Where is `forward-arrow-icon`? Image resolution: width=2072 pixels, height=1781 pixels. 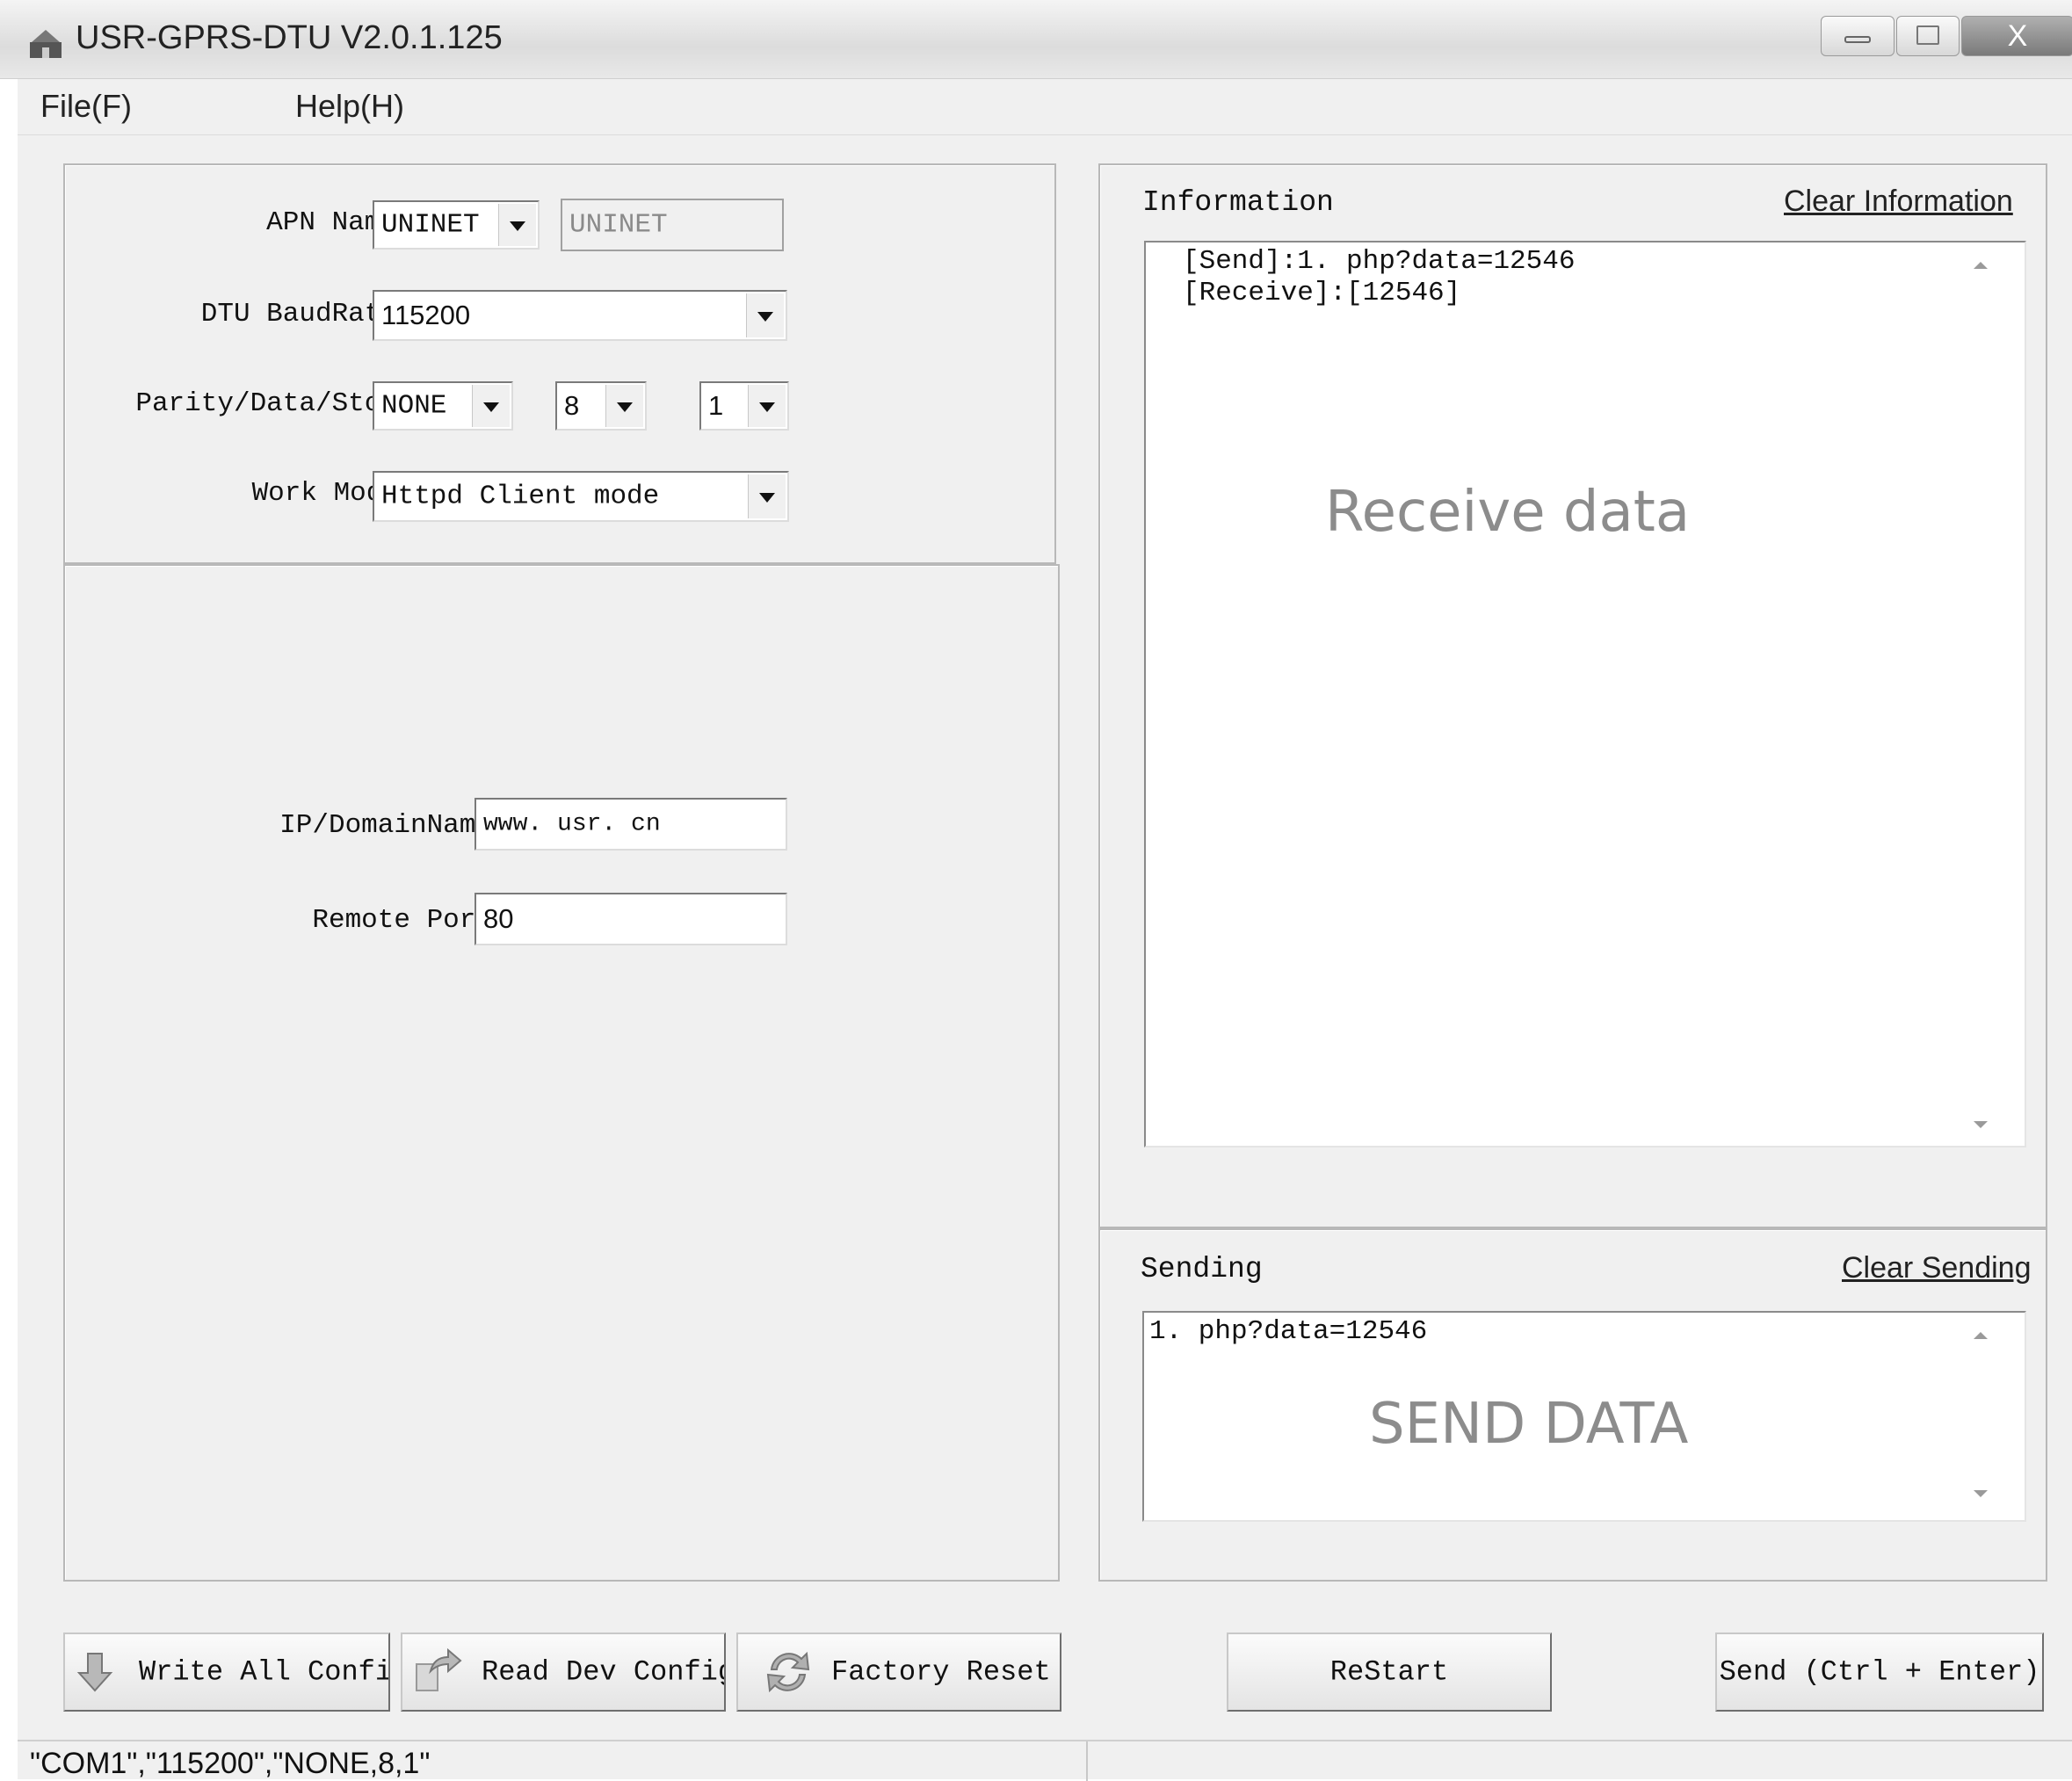
forward-arrow-icon is located at coordinates (438, 1672).